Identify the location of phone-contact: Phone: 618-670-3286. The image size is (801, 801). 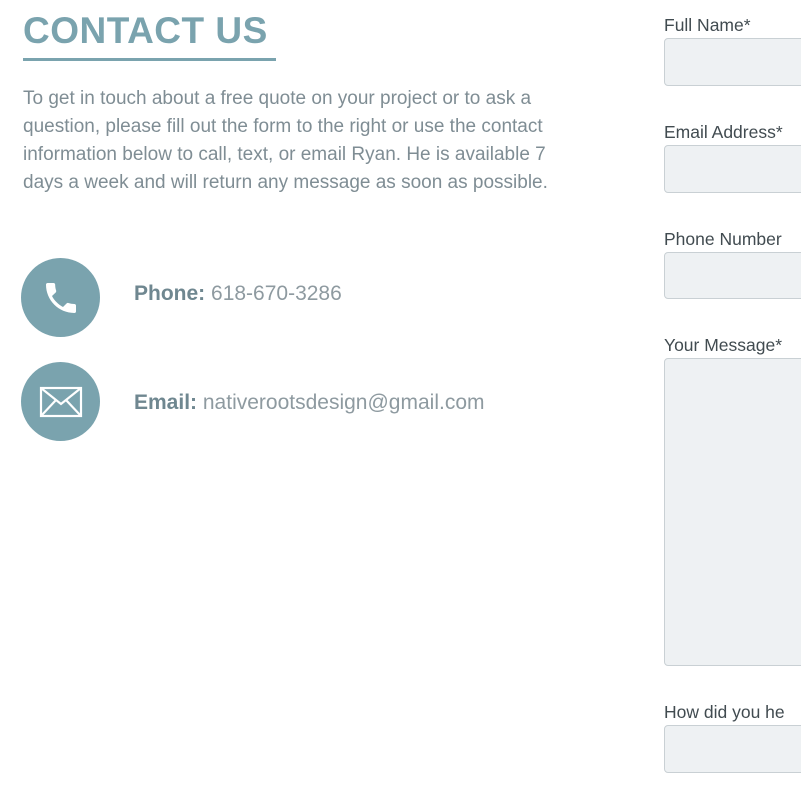
(238, 294).